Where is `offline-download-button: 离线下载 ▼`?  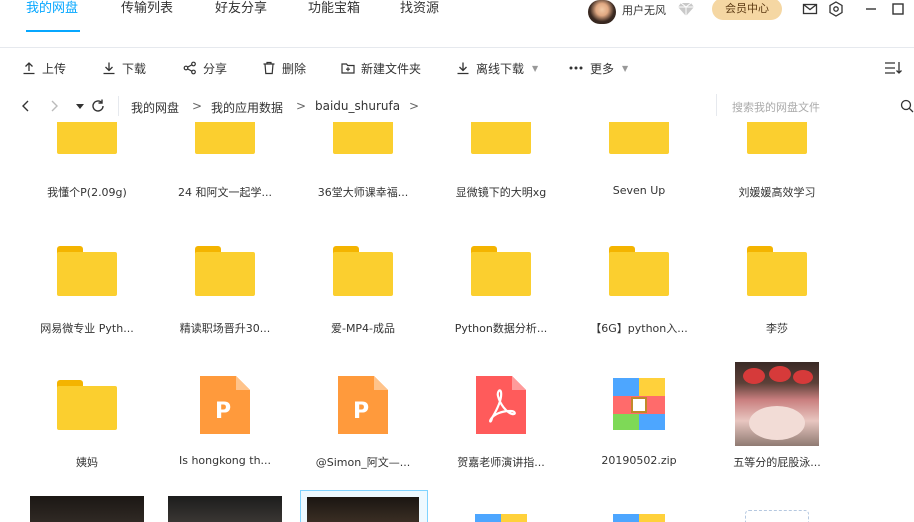
offline-download-button: 离线下载 ▼ is located at coordinates (497, 68).